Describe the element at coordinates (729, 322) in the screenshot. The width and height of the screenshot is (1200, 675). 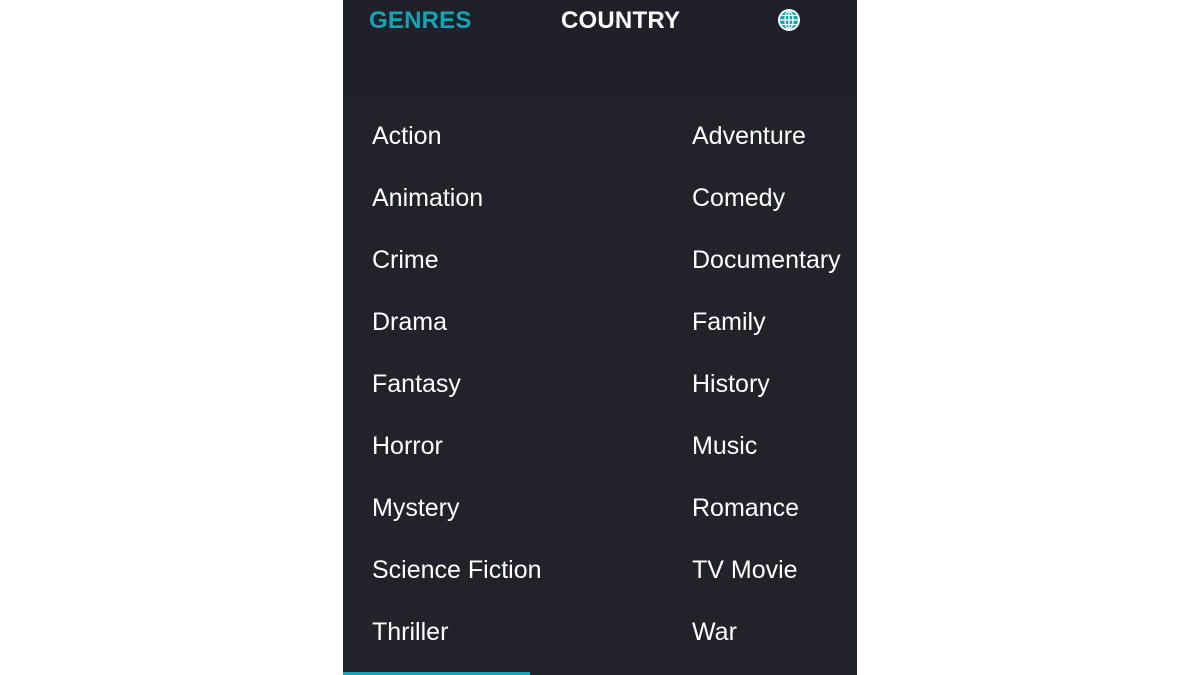
I see `genre-item-family: Family` at that location.